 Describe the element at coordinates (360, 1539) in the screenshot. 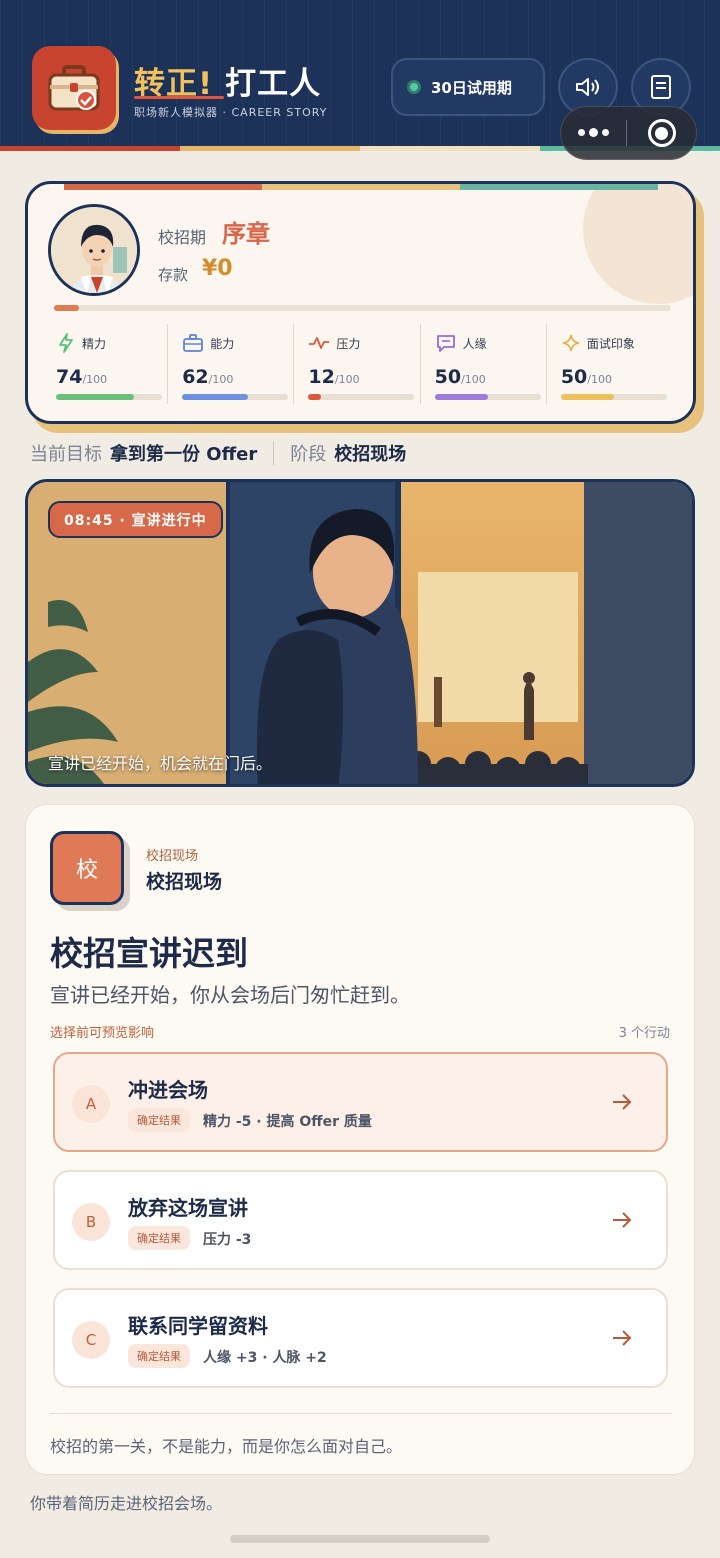

I see `home-indicator` at that location.